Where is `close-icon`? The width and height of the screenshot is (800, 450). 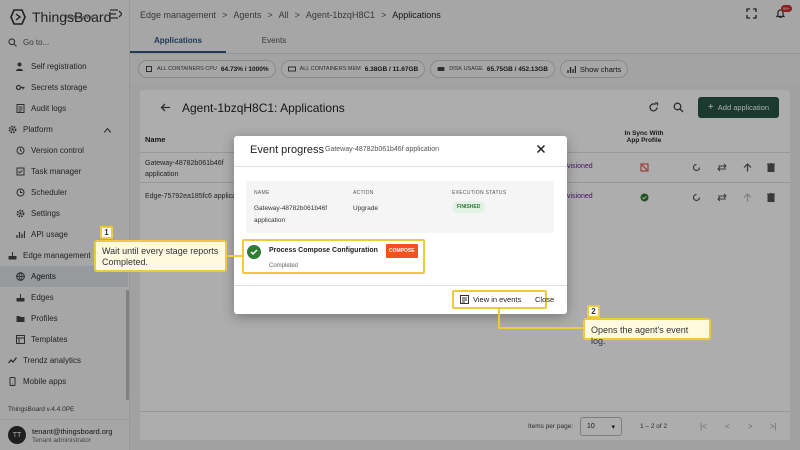
close-icon is located at coordinates (541, 149).